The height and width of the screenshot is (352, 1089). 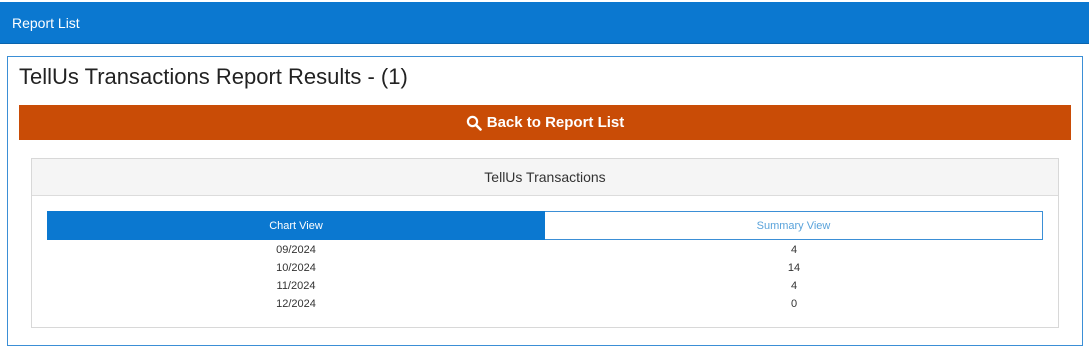 I want to click on list-item: 11/2024 4, so click(x=545, y=286).